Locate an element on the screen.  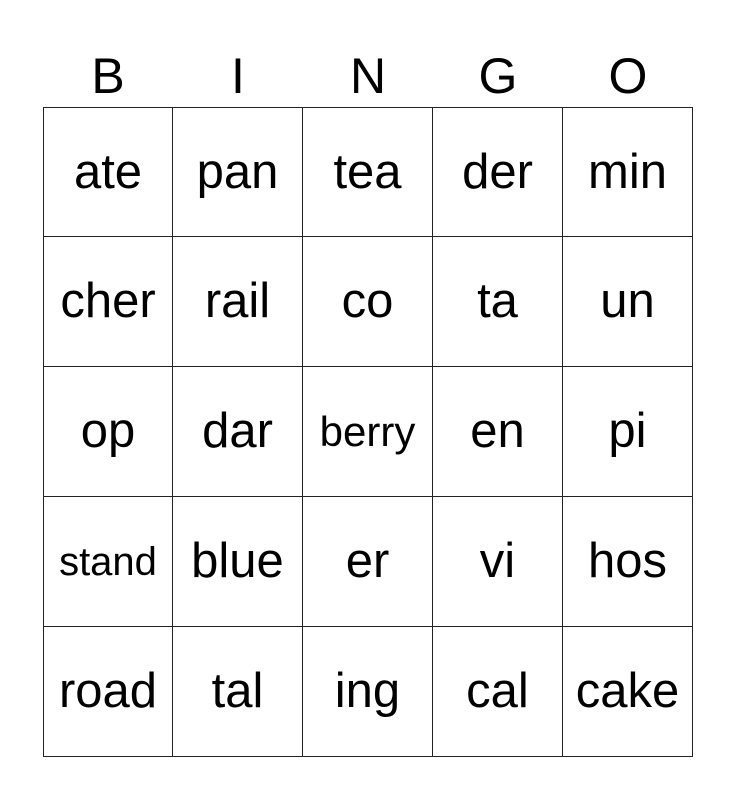
bingo-cell: ate is located at coordinates (108, 172).